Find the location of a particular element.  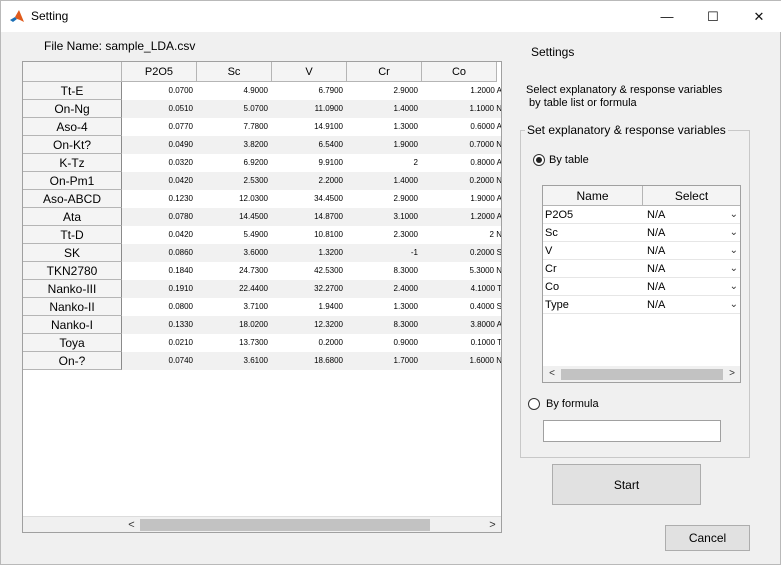

table-cell: 6.5400 is located at coordinates (309, 145).